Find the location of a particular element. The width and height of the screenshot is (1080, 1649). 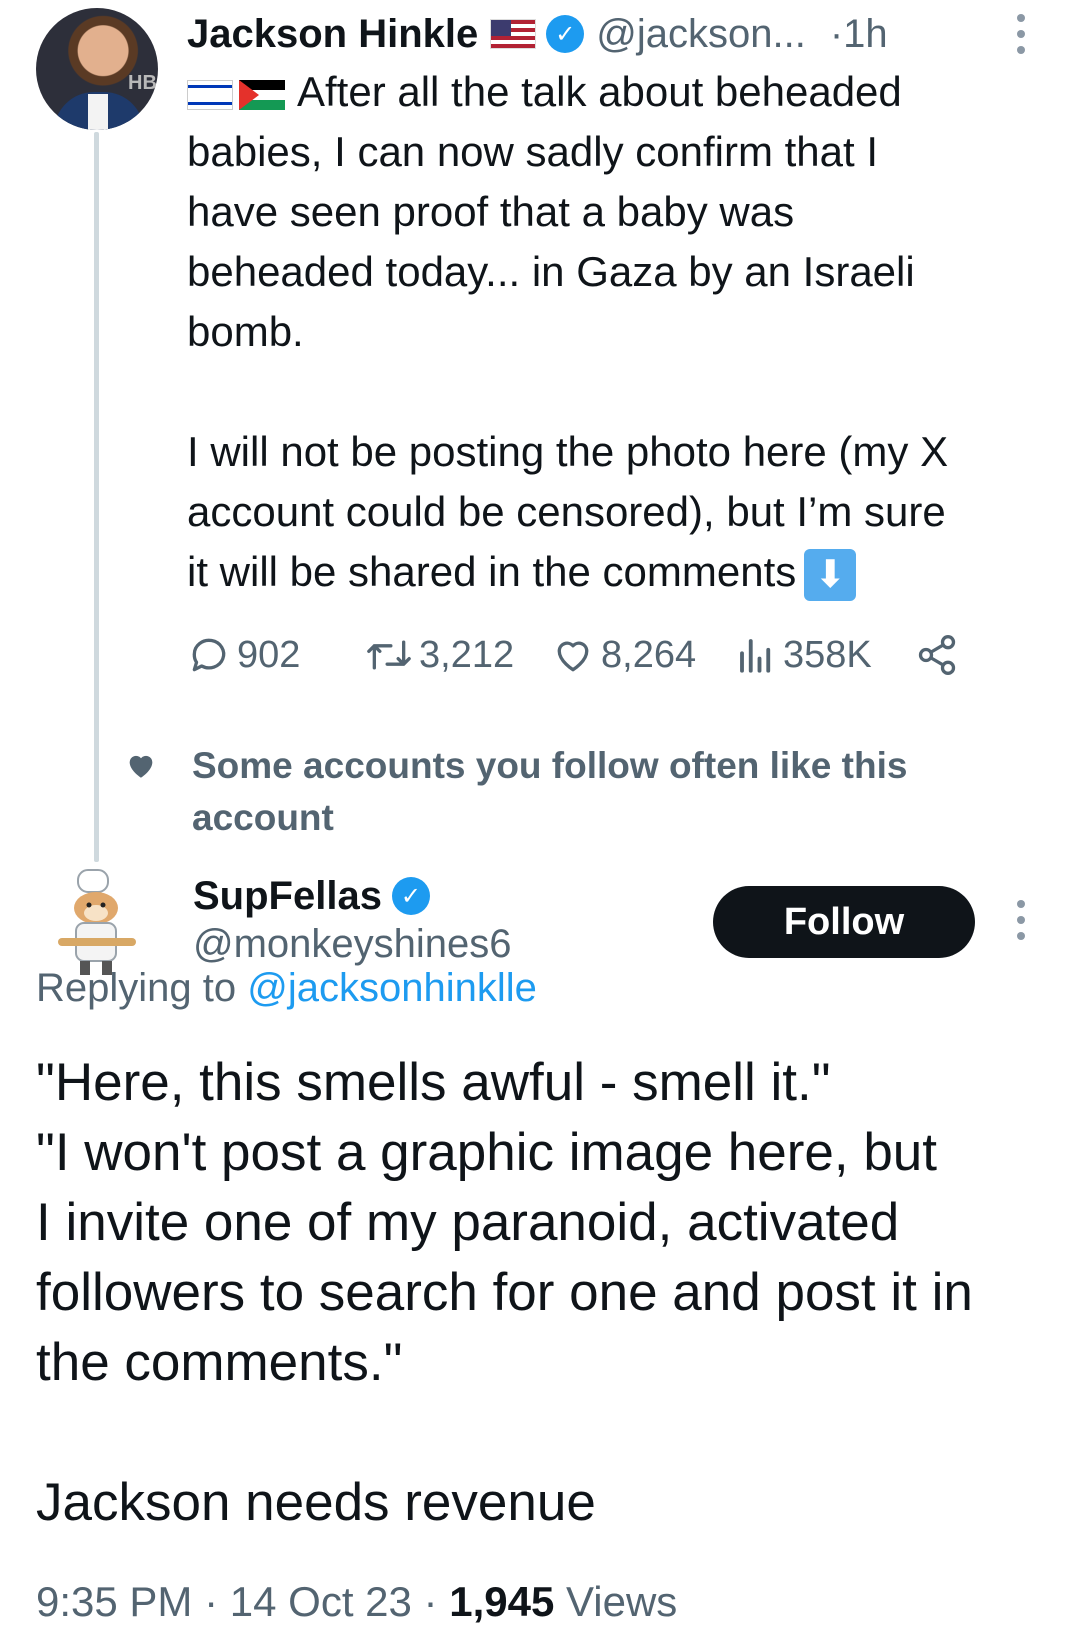

reply-author-name: SupFellas is located at coordinates (287, 896).